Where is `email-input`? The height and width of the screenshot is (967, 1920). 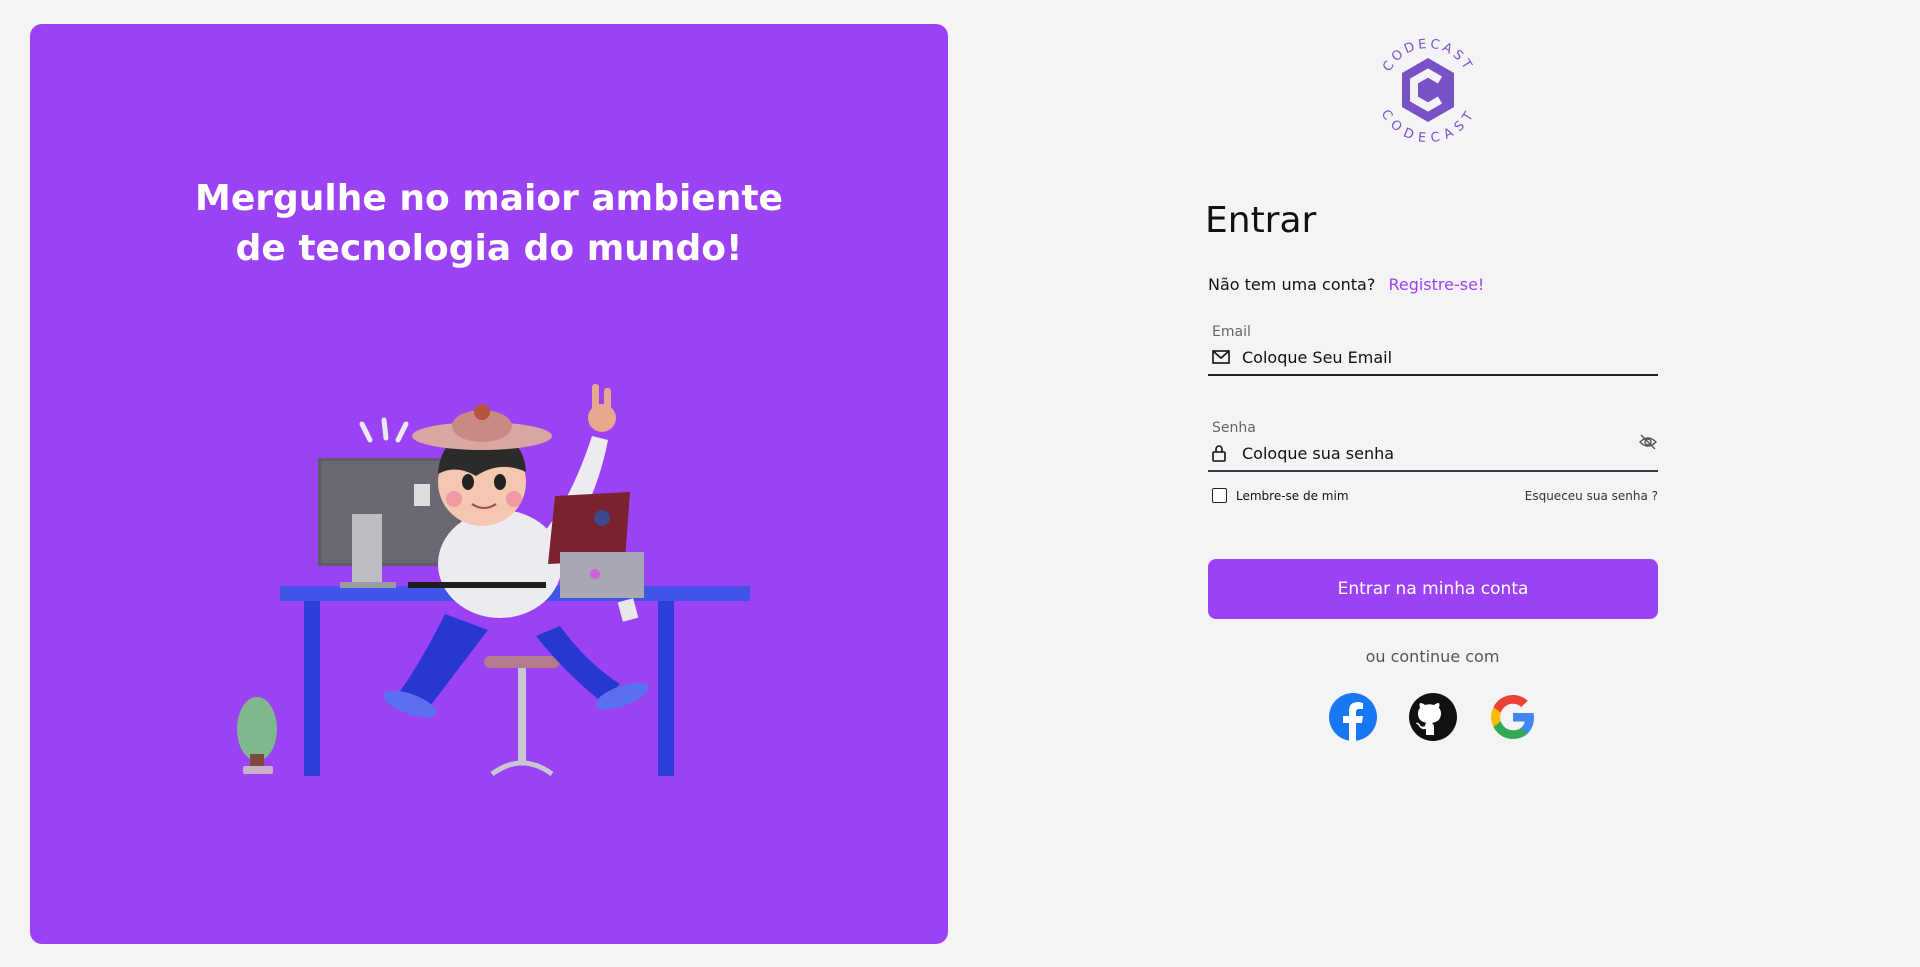 email-input is located at coordinates (1450, 357).